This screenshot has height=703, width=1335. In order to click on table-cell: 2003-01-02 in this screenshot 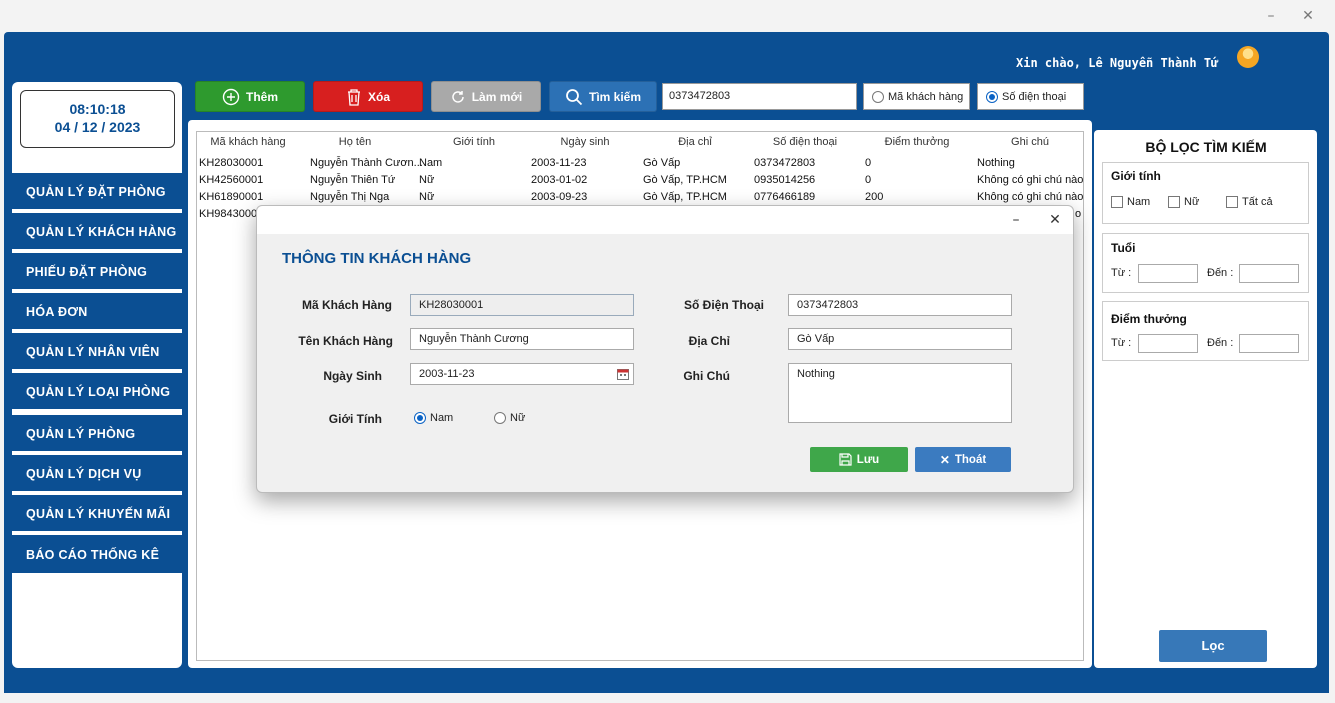, I will do `click(559, 180)`.